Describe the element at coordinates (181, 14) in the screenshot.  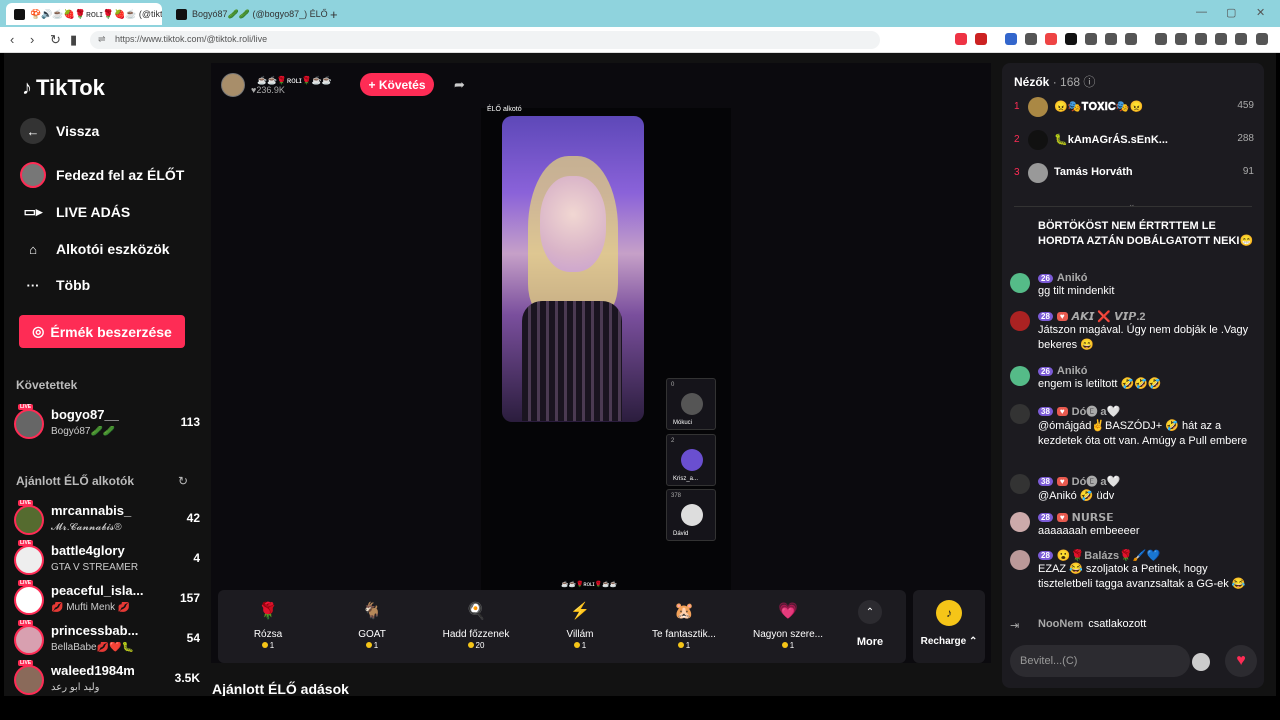
I see `tiktok-favicon-icon` at that location.